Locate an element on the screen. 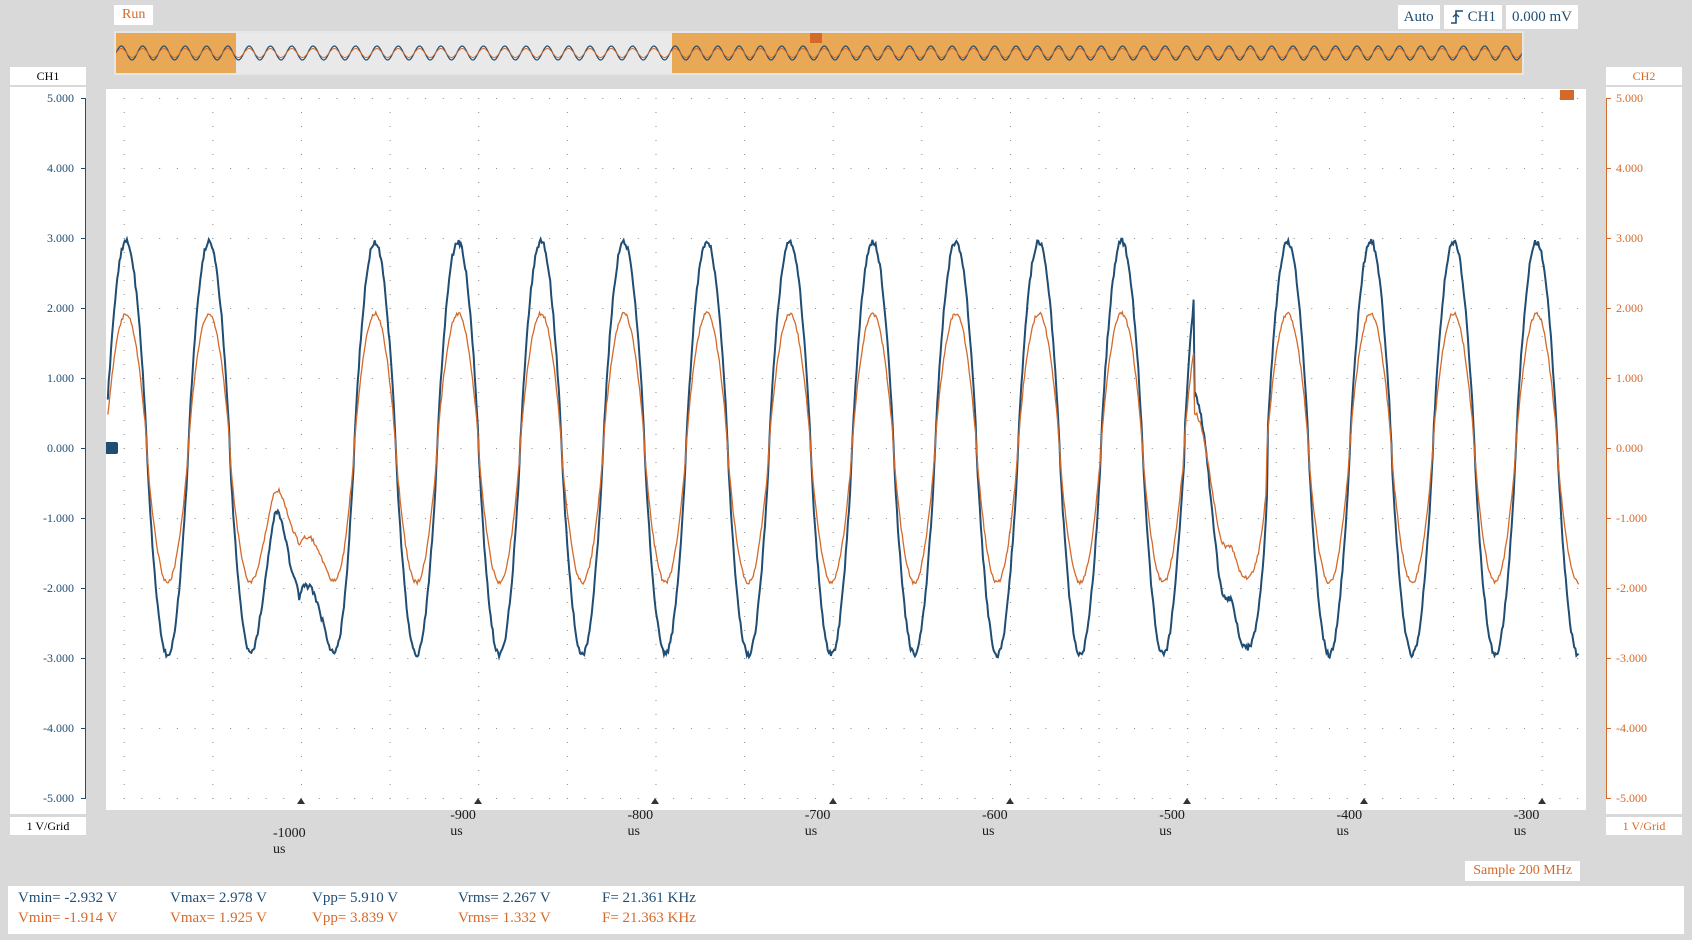  ch1-vrms: Vrms= 2.267 V is located at coordinates (504, 898).